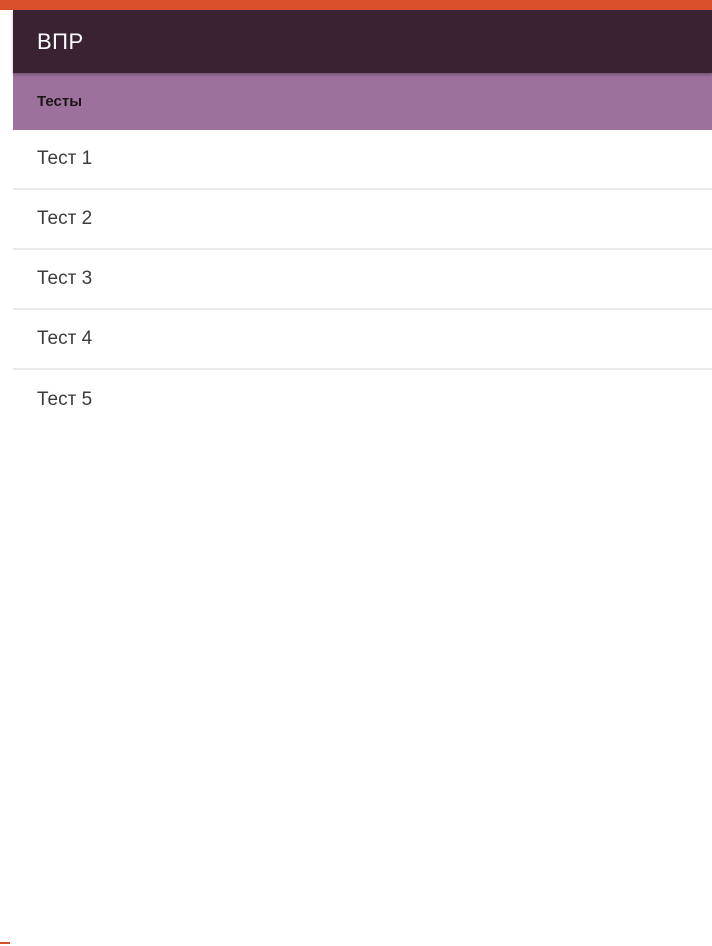 The image size is (712, 946). What do you see at coordinates (362, 160) in the screenshot?
I see `list-item-test-1: Тест 1` at bounding box center [362, 160].